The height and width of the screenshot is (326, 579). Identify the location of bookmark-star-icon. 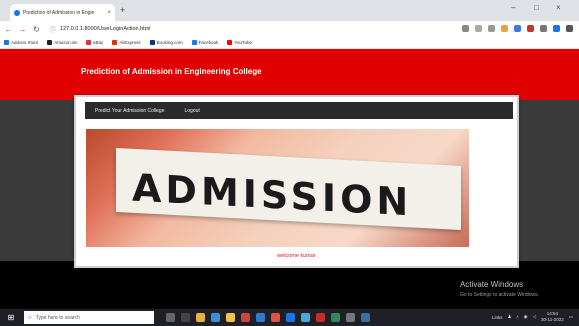
(491, 28).